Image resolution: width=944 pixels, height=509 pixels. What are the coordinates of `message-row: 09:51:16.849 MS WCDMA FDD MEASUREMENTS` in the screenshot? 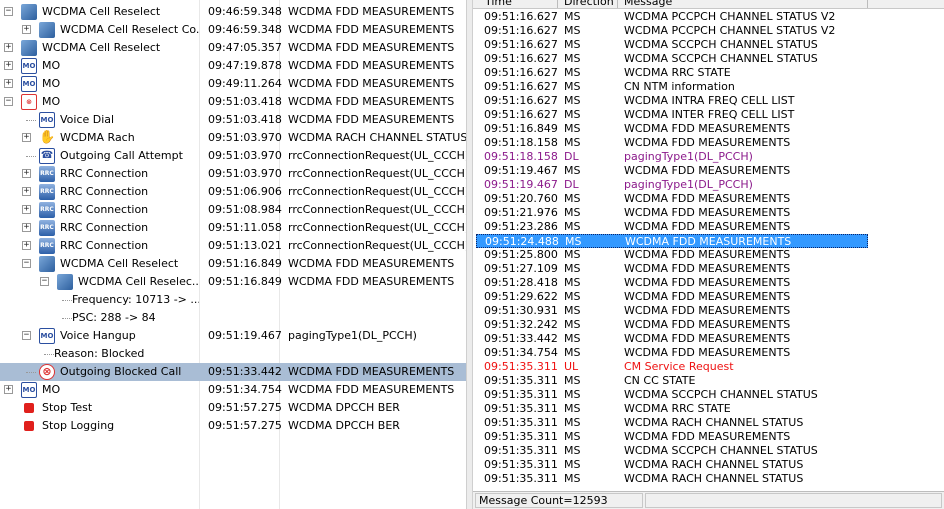 It's located at (672, 129).